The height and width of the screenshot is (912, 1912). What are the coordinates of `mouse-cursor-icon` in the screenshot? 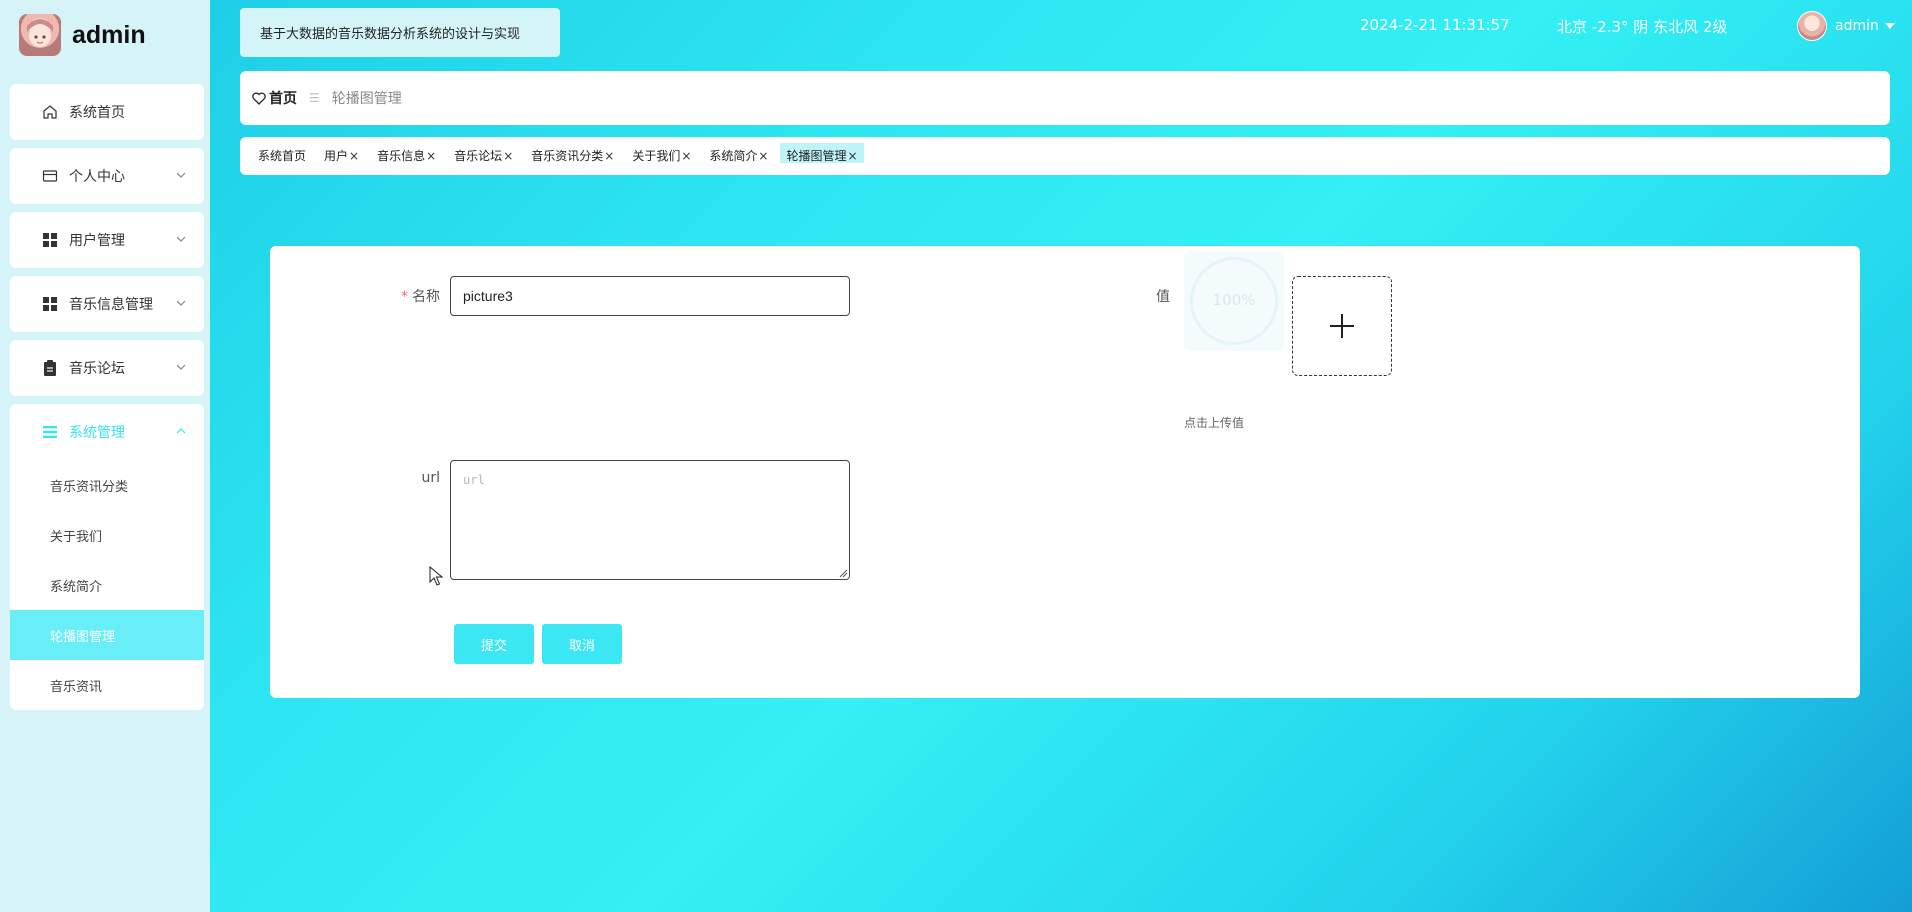 It's located at (436, 576).